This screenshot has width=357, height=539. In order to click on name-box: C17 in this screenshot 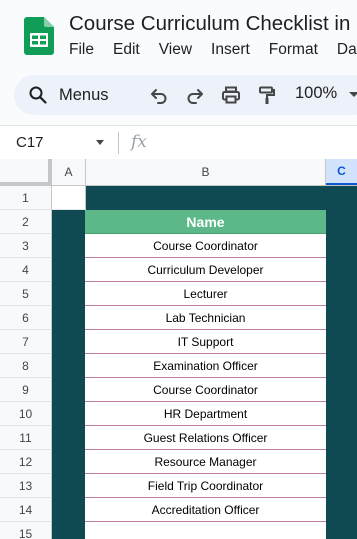, I will do `click(30, 142)`.